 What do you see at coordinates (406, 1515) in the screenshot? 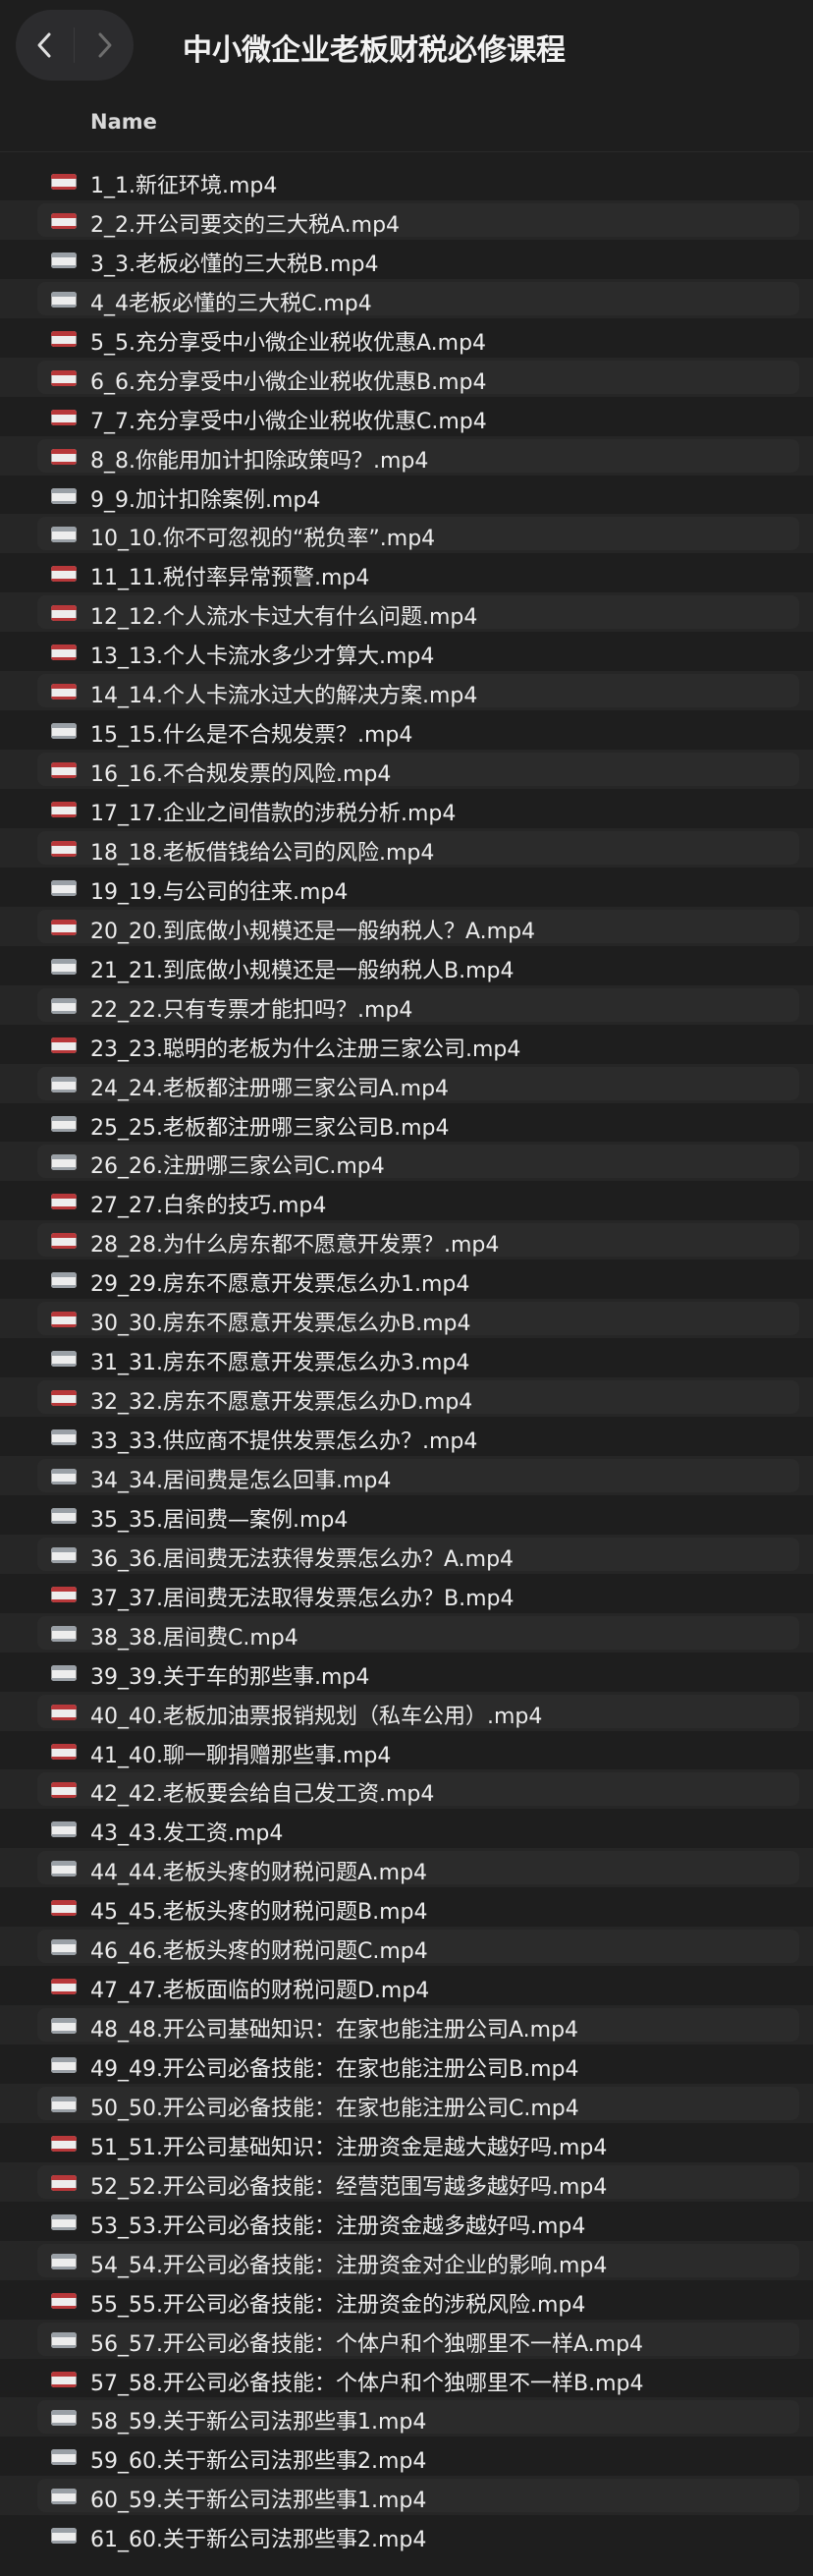
I see `file-row: 35_35.居间费—案例.mp4` at bounding box center [406, 1515].